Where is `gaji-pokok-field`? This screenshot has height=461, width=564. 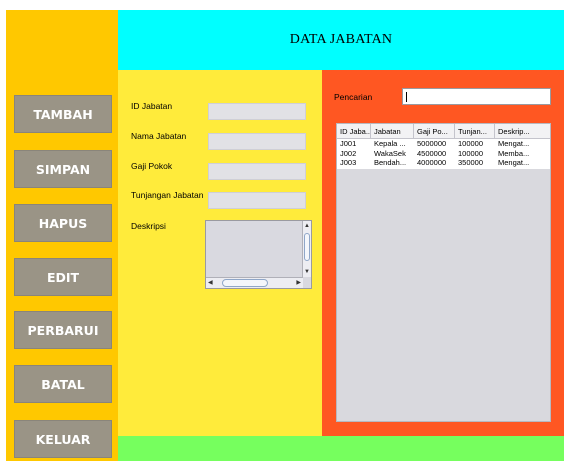 gaji-pokok-field is located at coordinates (257, 171).